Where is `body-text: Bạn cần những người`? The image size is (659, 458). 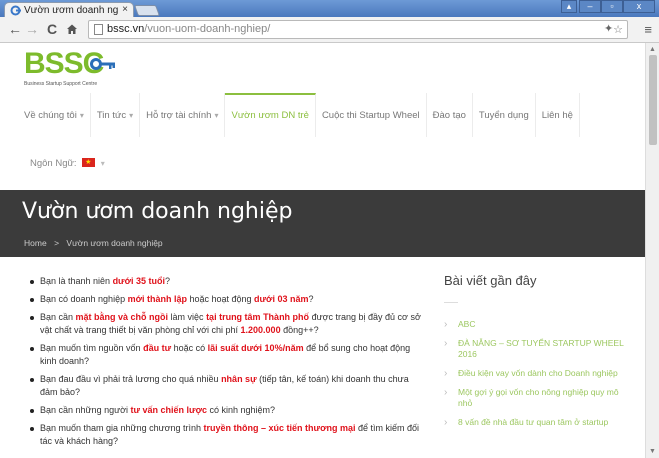 body-text: Bạn cần những người is located at coordinates (85, 410).